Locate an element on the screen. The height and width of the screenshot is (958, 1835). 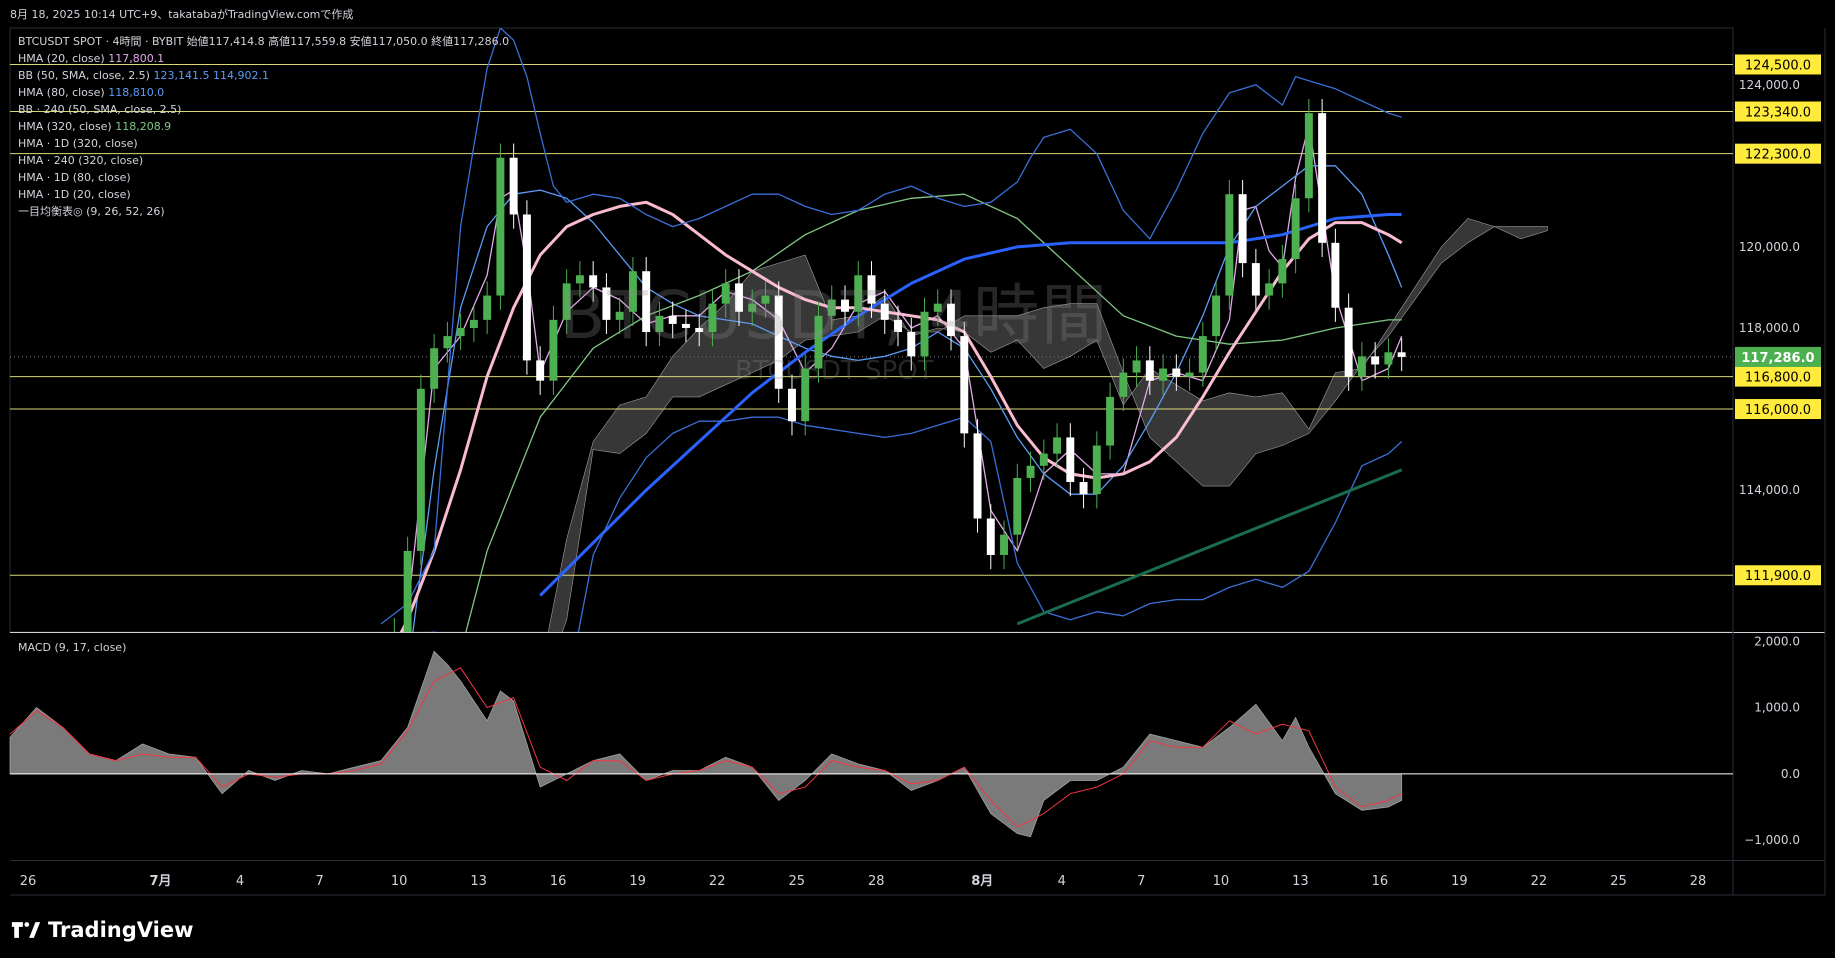
time-tick-label: 26 is located at coordinates (28, 881).